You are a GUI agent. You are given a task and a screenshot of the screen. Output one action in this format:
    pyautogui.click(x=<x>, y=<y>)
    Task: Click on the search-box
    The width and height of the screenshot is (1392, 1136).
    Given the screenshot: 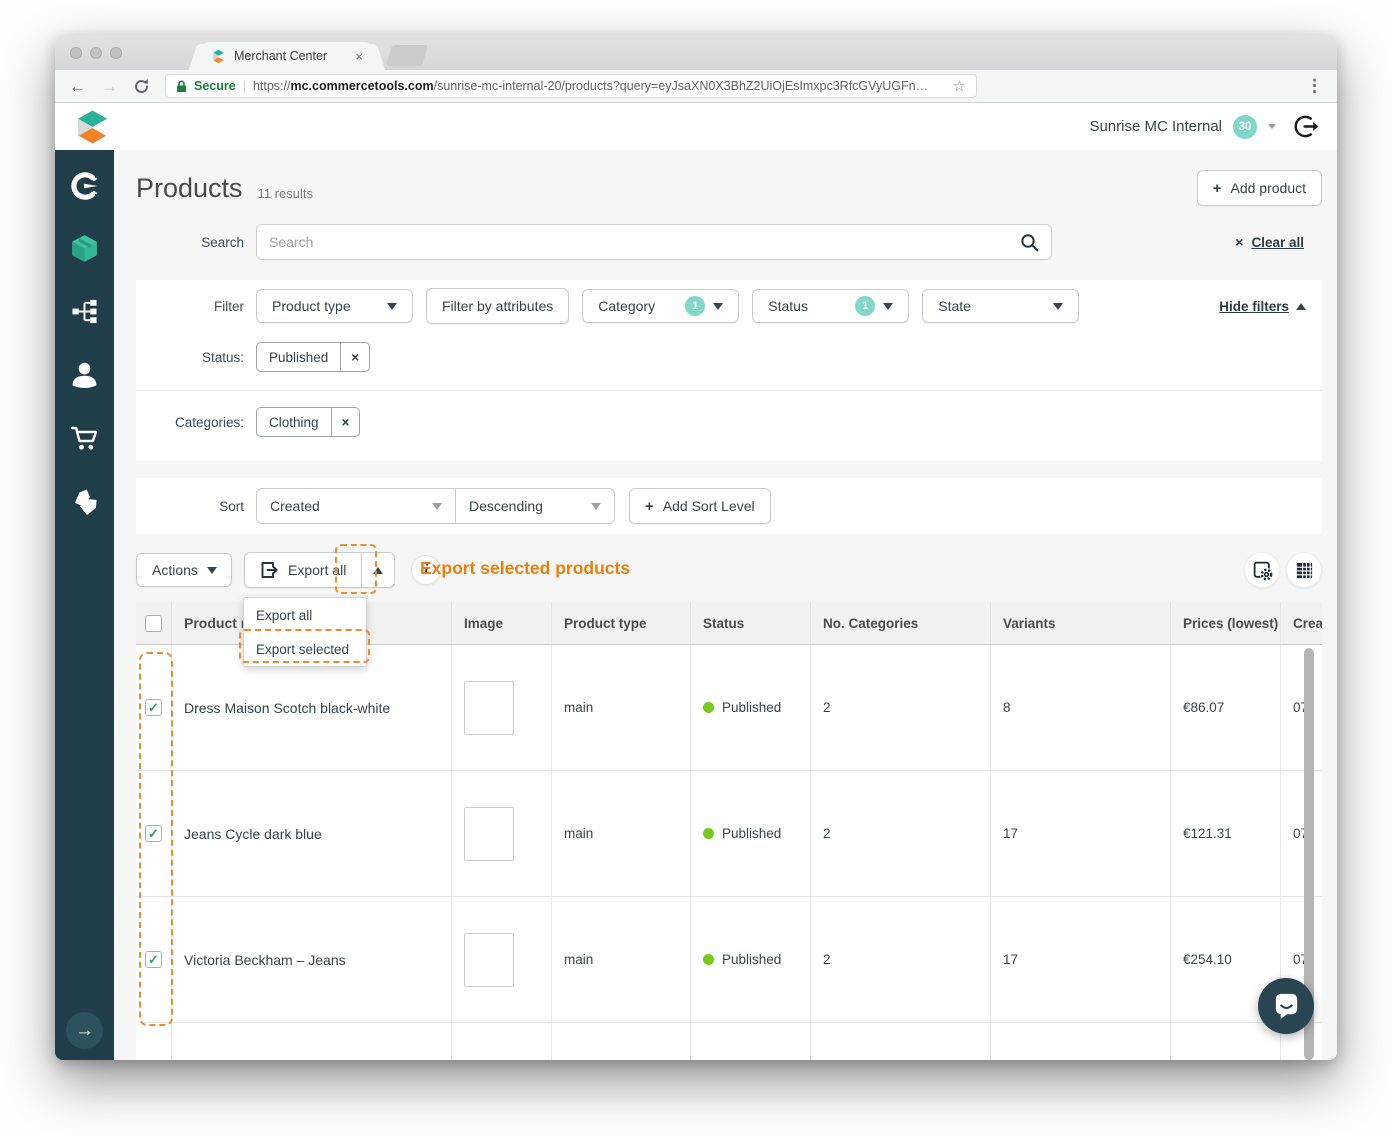 What is the action you would take?
    pyautogui.click(x=654, y=242)
    